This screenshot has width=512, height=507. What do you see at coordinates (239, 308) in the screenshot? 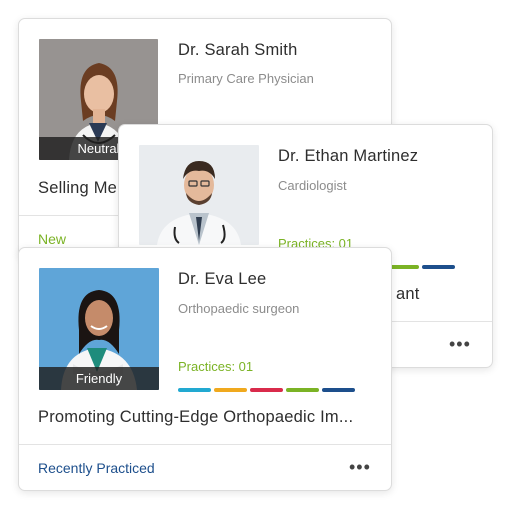
I see `doctor-specialty: Orthopaedic surgeon` at bounding box center [239, 308].